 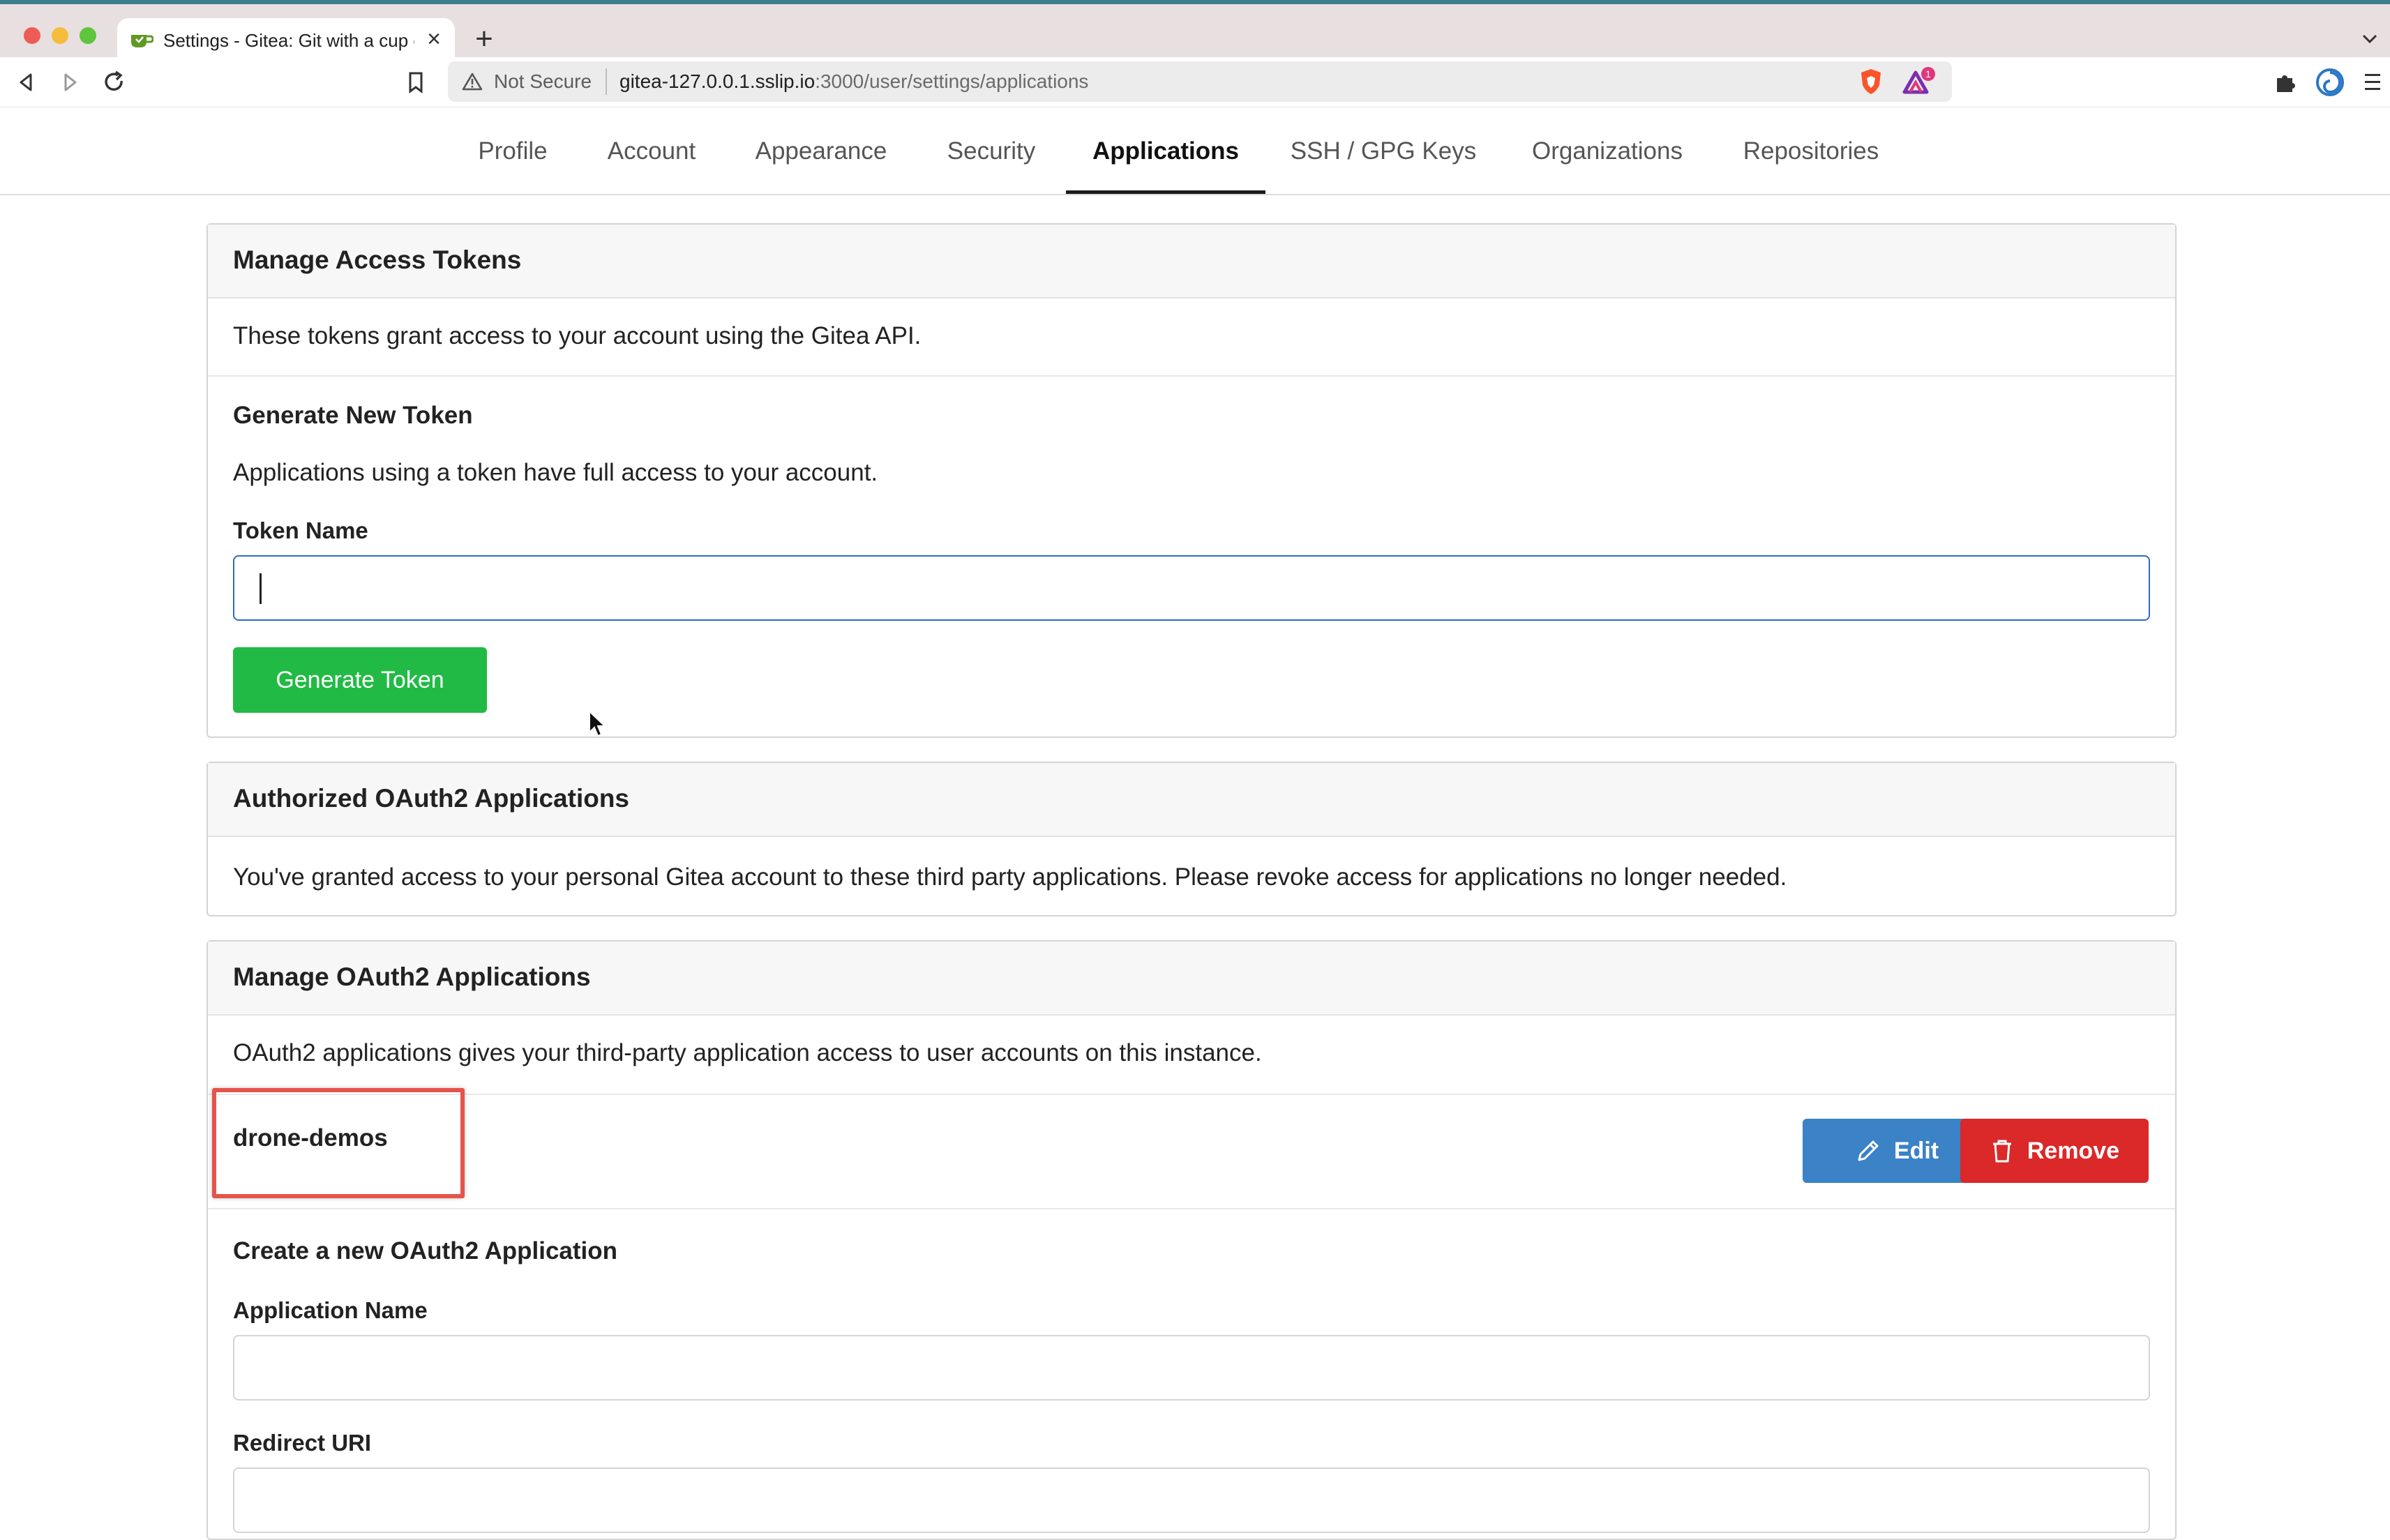 What do you see at coordinates (1191, 588) in the screenshot?
I see `token-name-input` at bounding box center [1191, 588].